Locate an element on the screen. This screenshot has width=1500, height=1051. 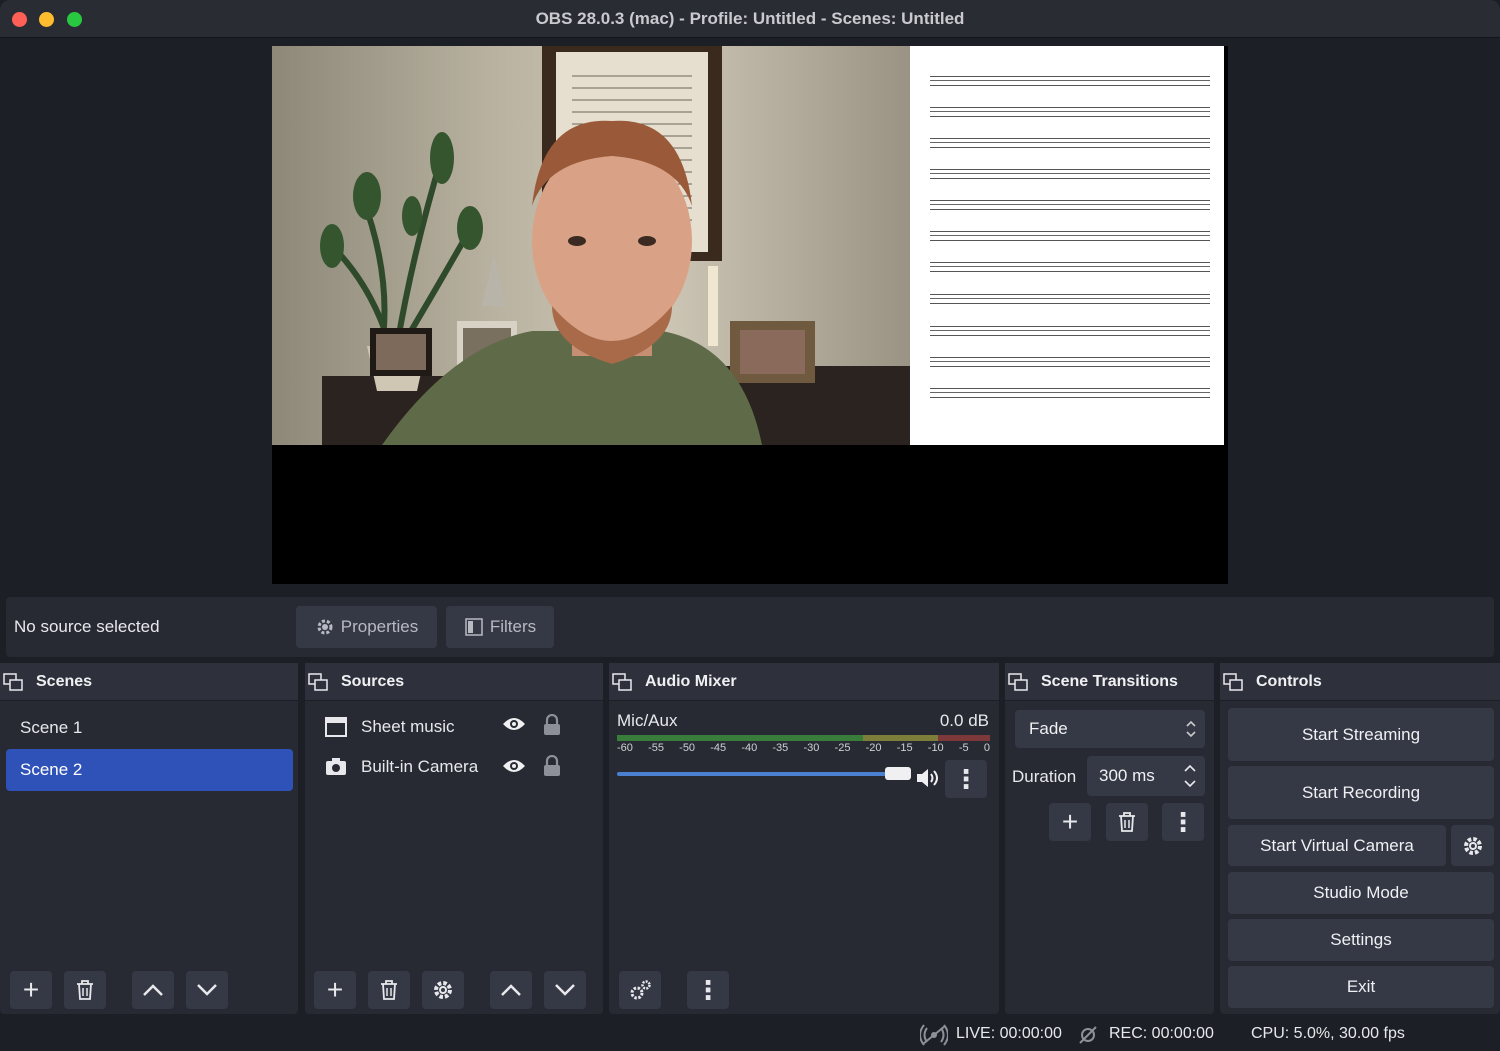
gear-icon is located at coordinates (443, 990).